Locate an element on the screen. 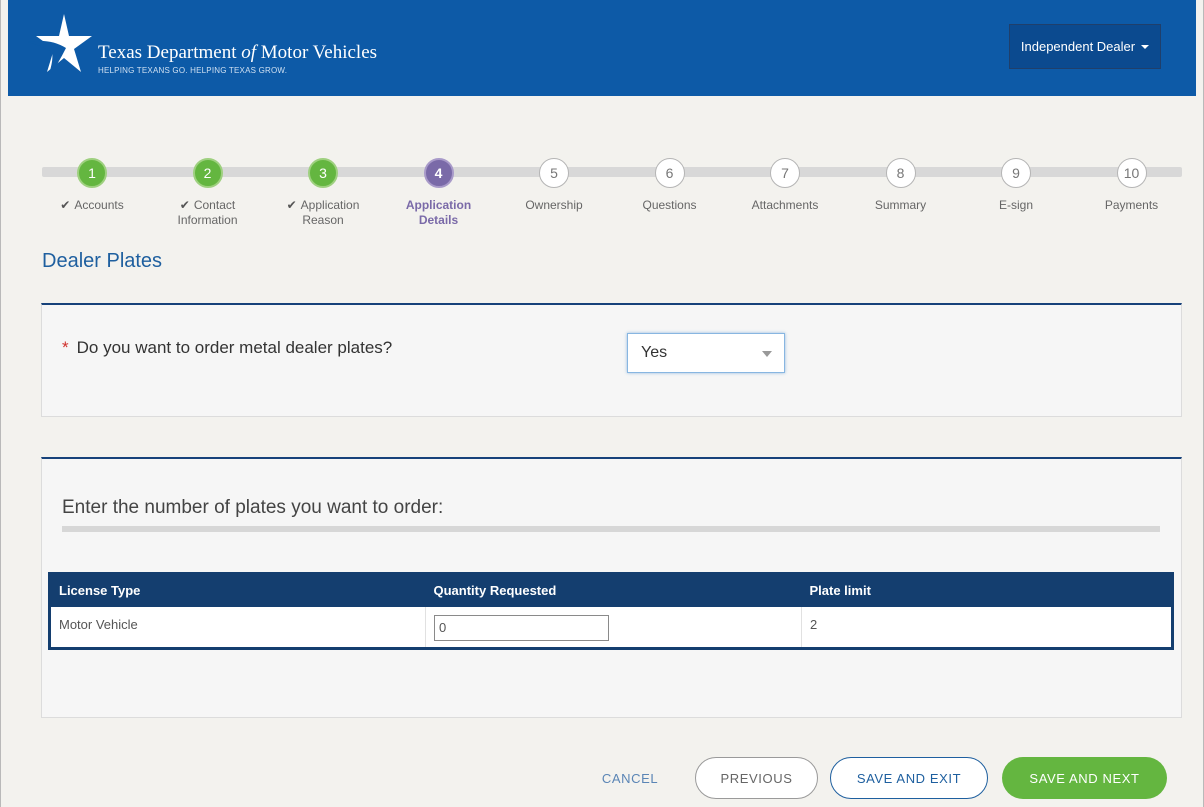  agency-title-of: of is located at coordinates (249, 52).